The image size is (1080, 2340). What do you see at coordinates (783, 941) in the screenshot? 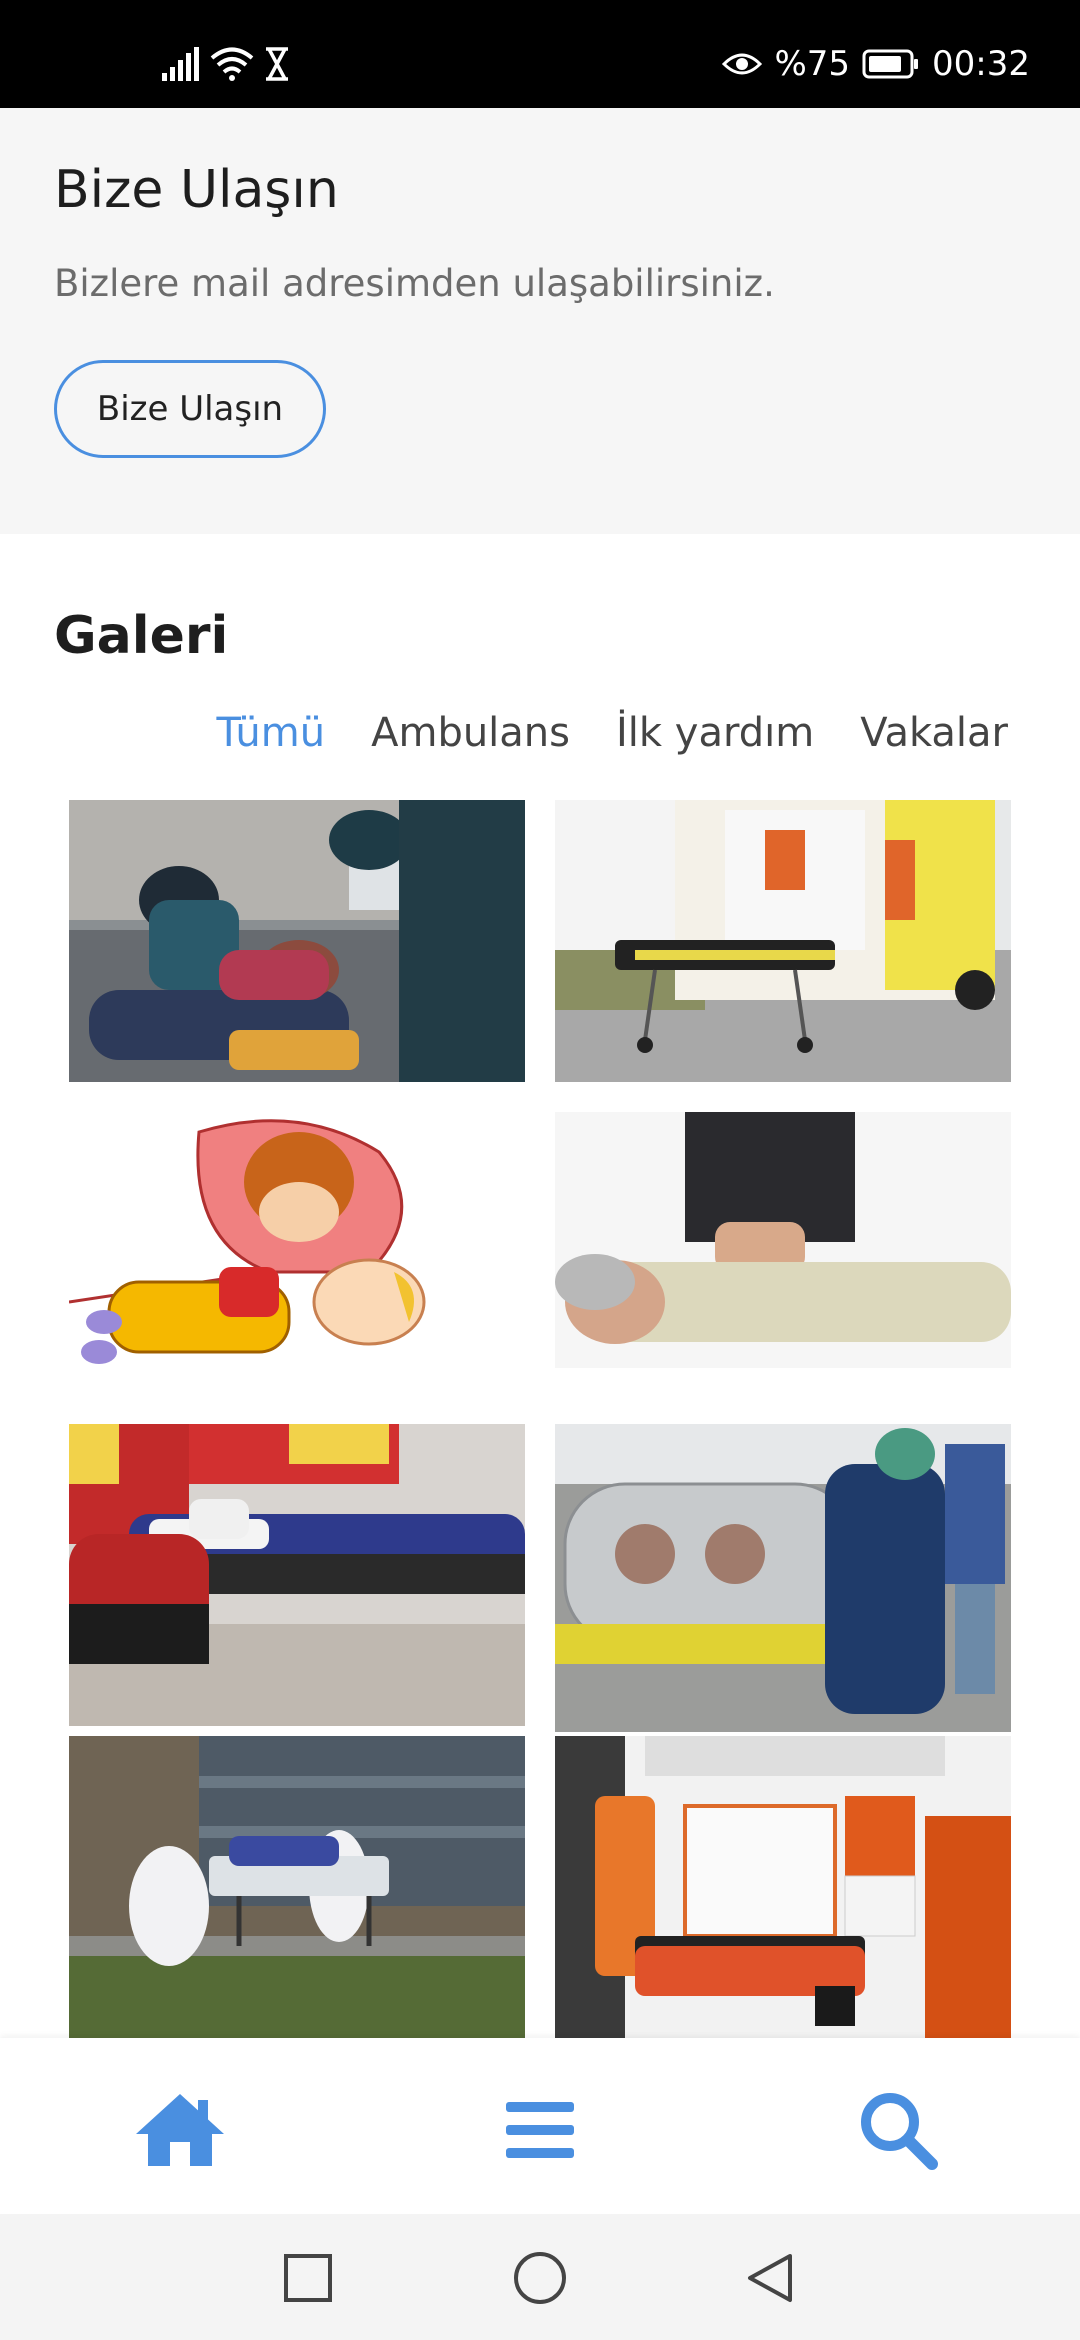
I see `gallery-image-ambulance` at bounding box center [783, 941].